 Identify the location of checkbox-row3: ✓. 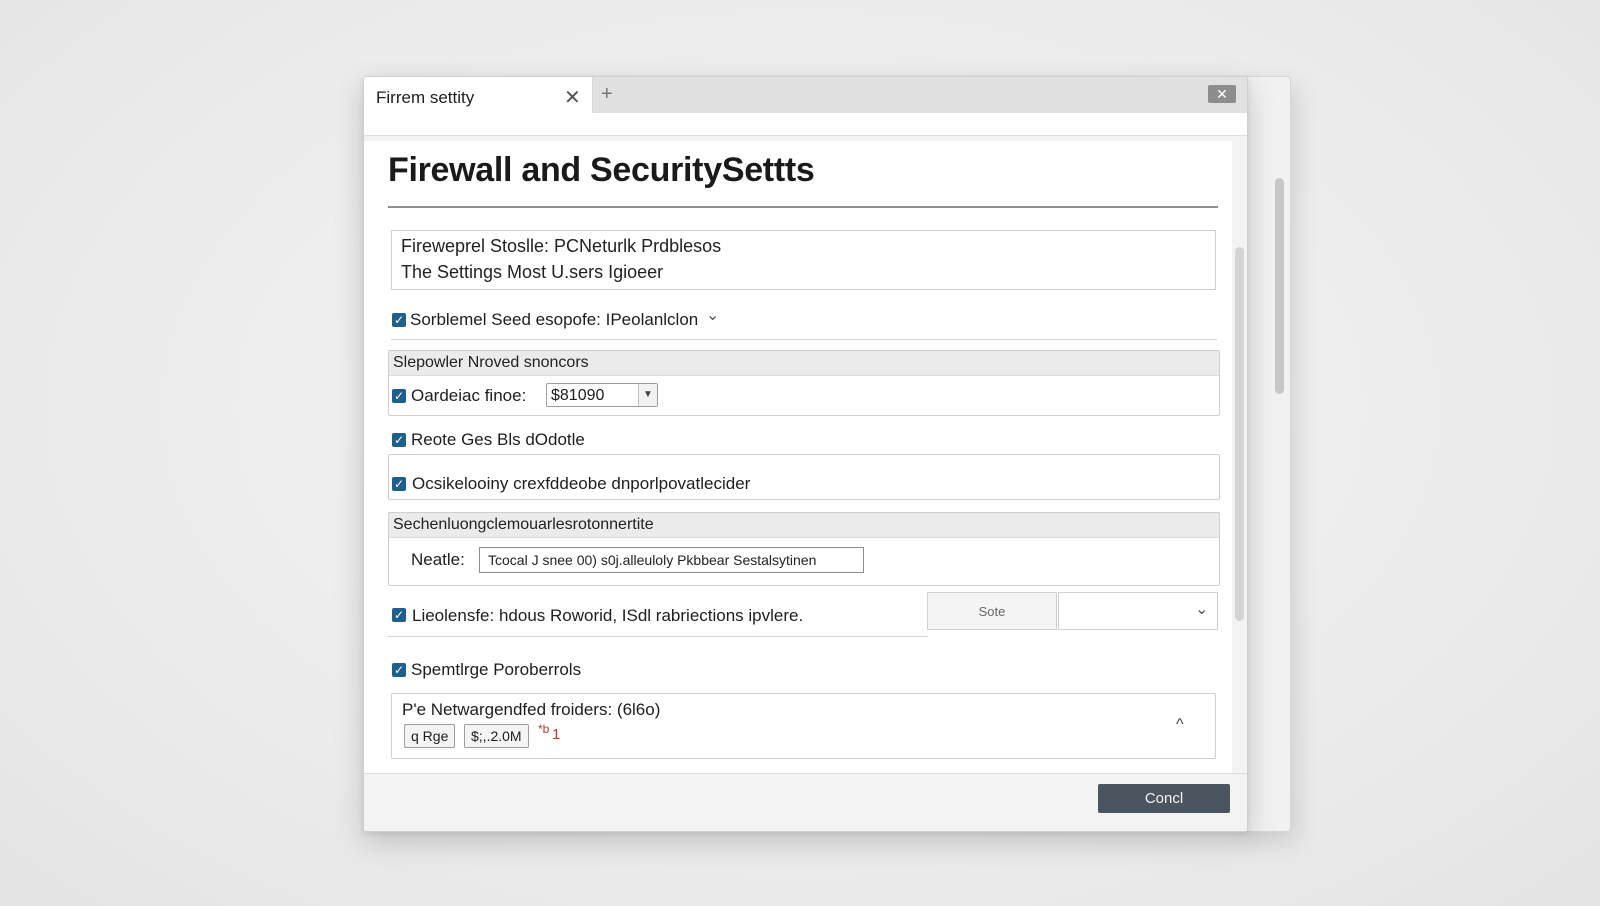
(399, 484).